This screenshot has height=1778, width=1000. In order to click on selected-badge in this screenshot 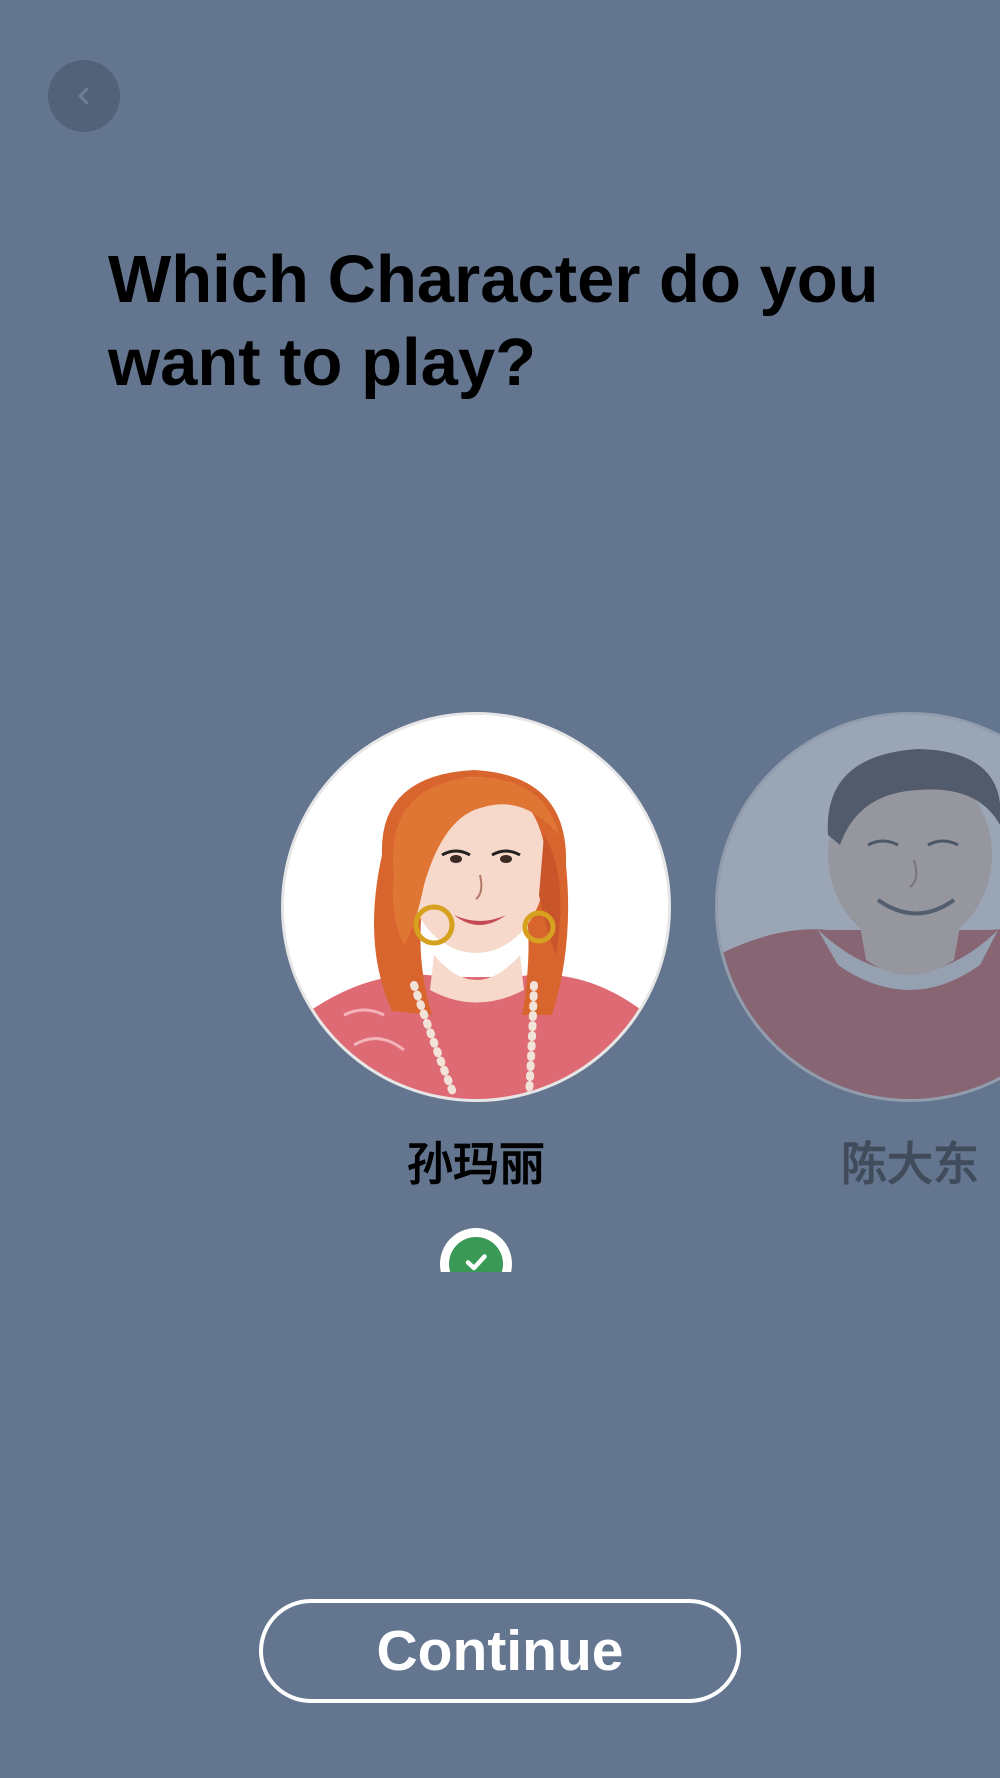, I will do `click(476, 1250)`.